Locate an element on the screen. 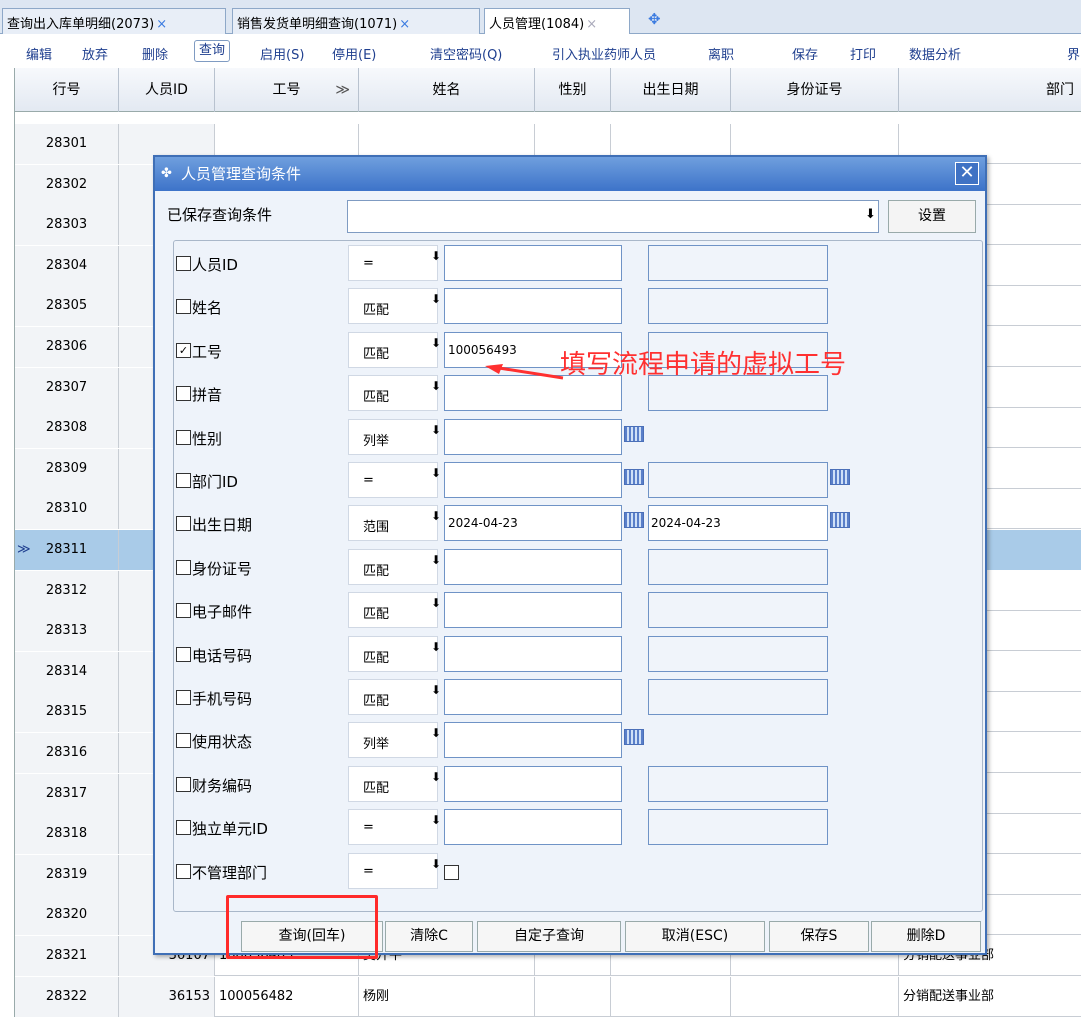  save-button: 保存 is located at coordinates (805, 53).